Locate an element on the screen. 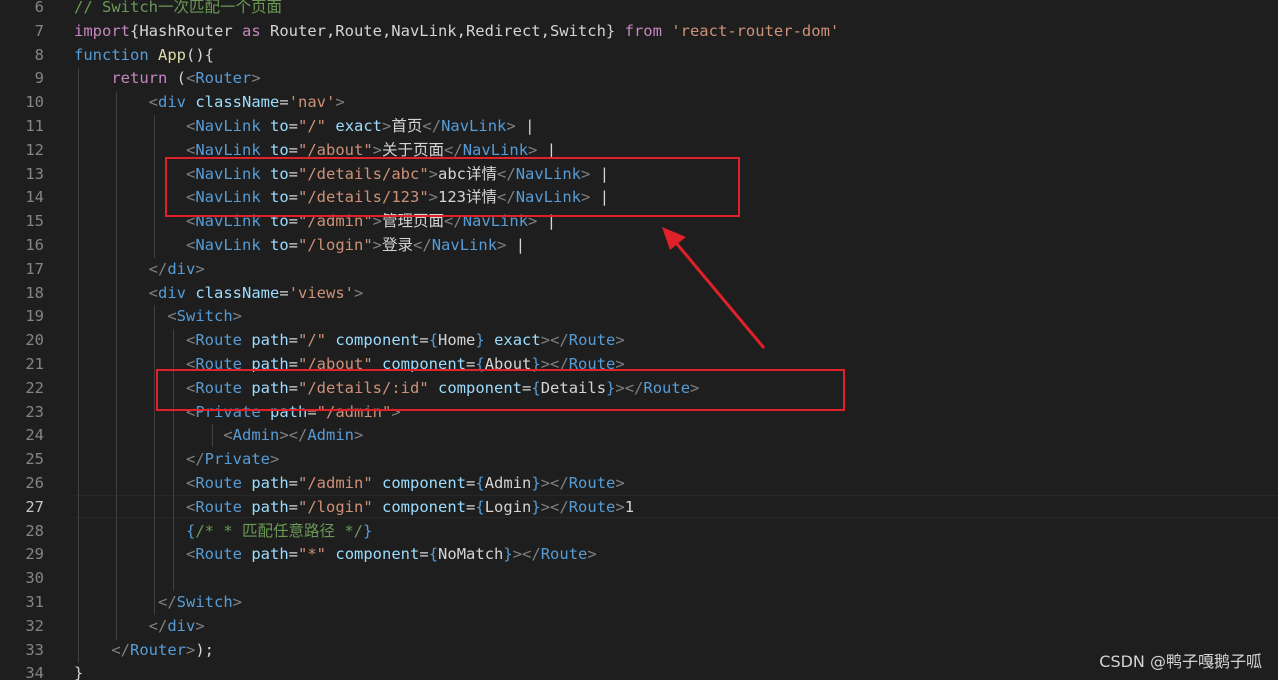 The image size is (1278, 680). watermark: CSDN @鸭子嘎鹅子呱 is located at coordinates (1180, 661).